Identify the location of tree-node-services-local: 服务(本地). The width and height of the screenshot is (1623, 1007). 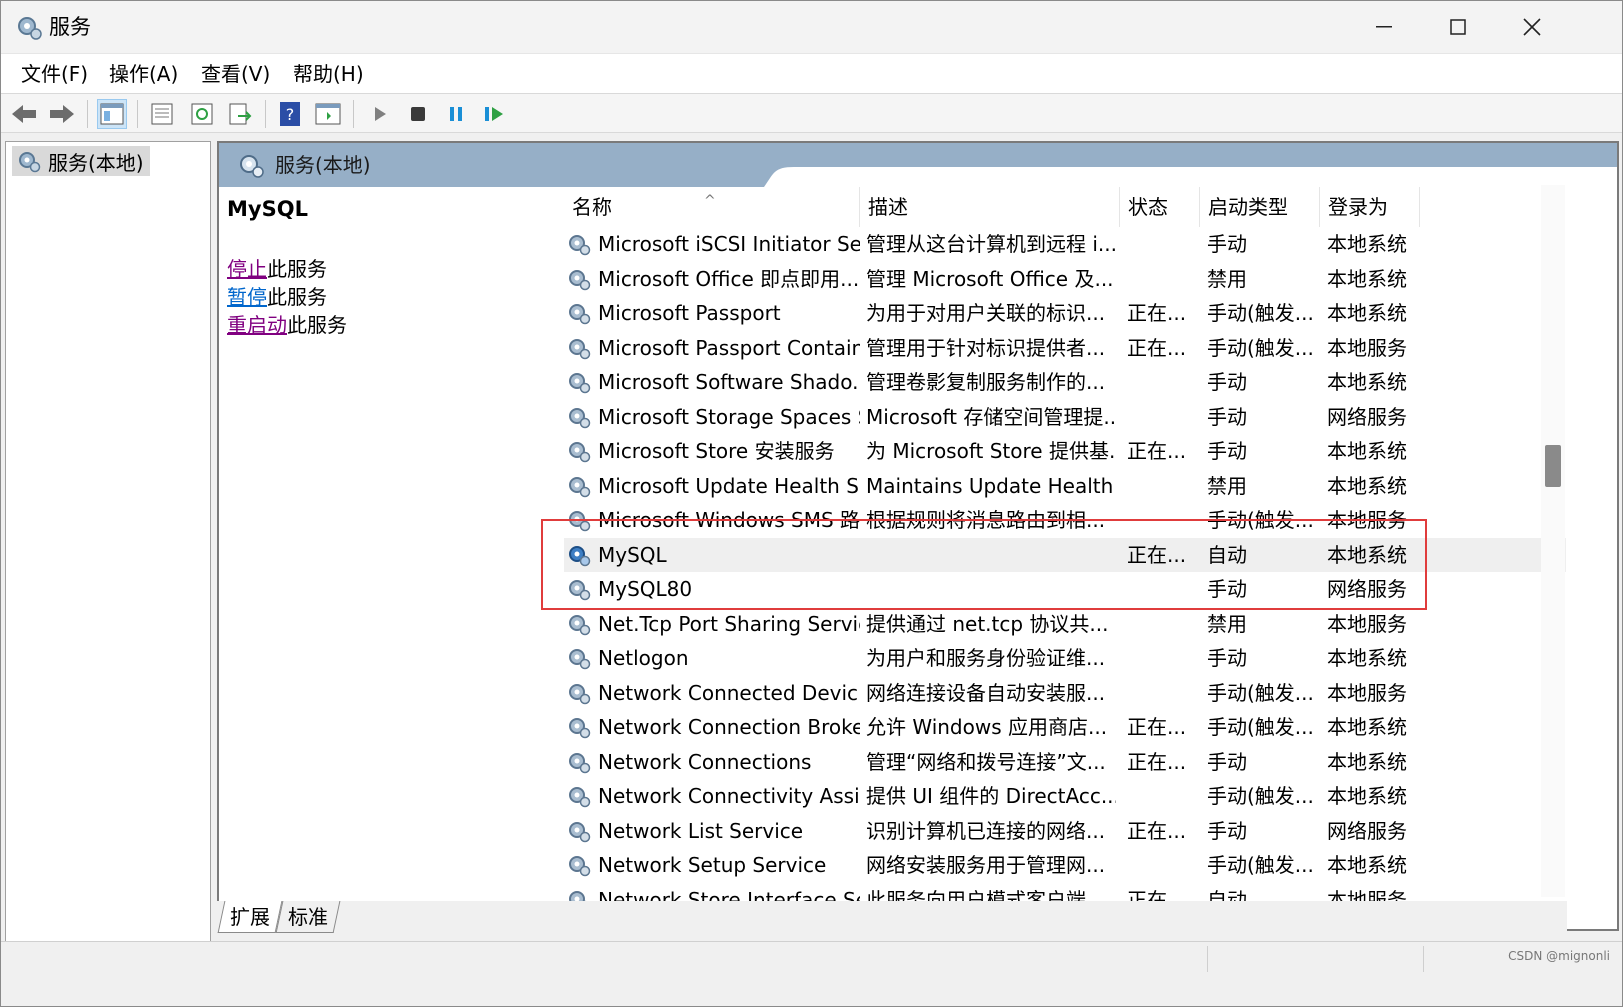
(81, 161).